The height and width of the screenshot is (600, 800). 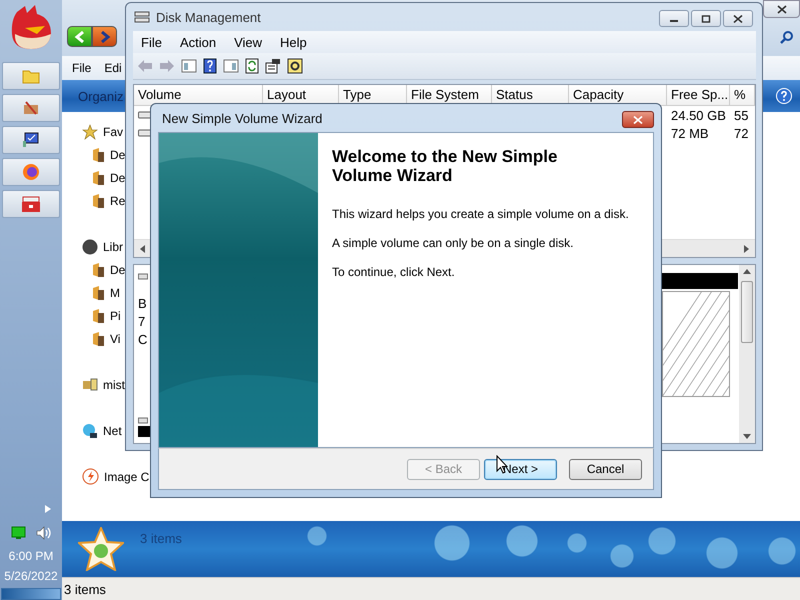 I want to click on properties-icon, so click(x=273, y=66).